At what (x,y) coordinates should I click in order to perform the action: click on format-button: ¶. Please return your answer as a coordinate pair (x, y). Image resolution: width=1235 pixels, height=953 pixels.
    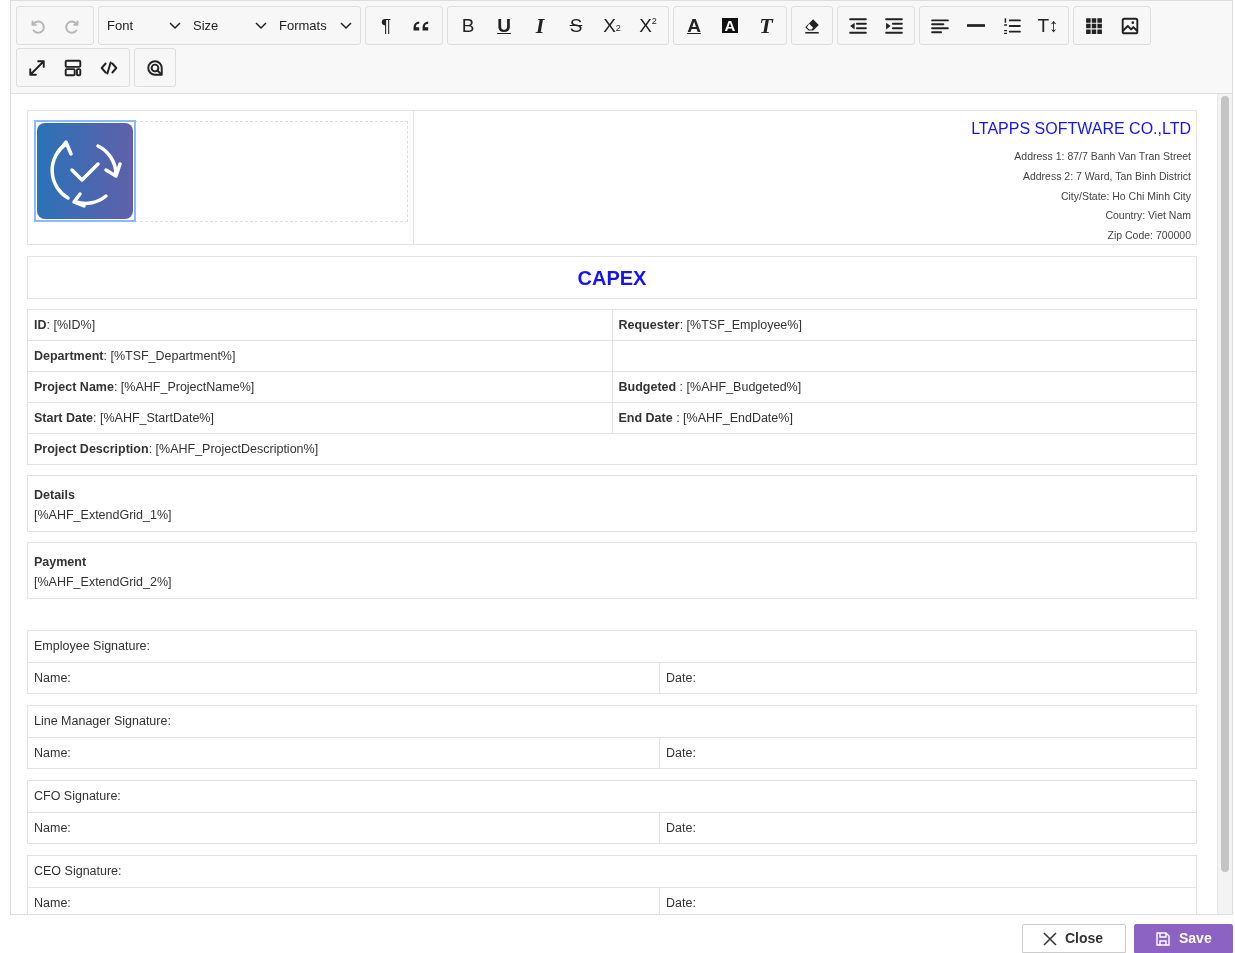
    Looking at the image, I should click on (386, 25).